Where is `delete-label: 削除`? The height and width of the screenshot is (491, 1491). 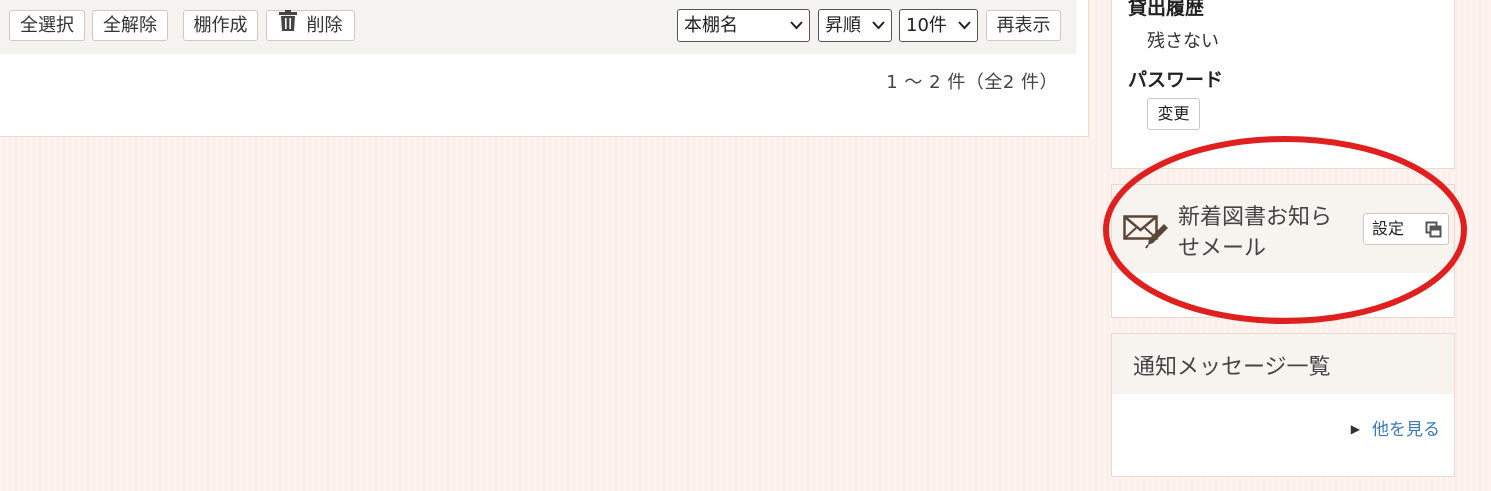 delete-label: 削除 is located at coordinates (324, 25).